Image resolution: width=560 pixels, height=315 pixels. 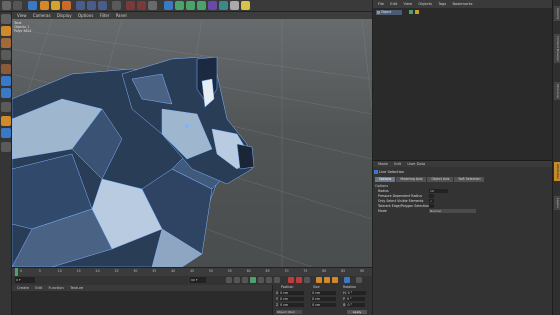 I want to click on pressure-radius-checkbox, so click(x=431, y=196).